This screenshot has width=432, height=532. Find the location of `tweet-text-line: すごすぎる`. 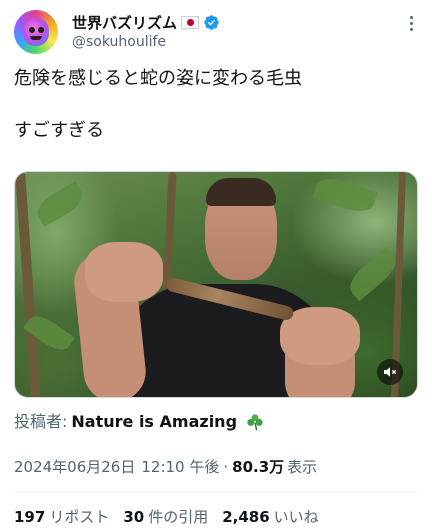

tweet-text-line: すごすぎる is located at coordinates (59, 130).